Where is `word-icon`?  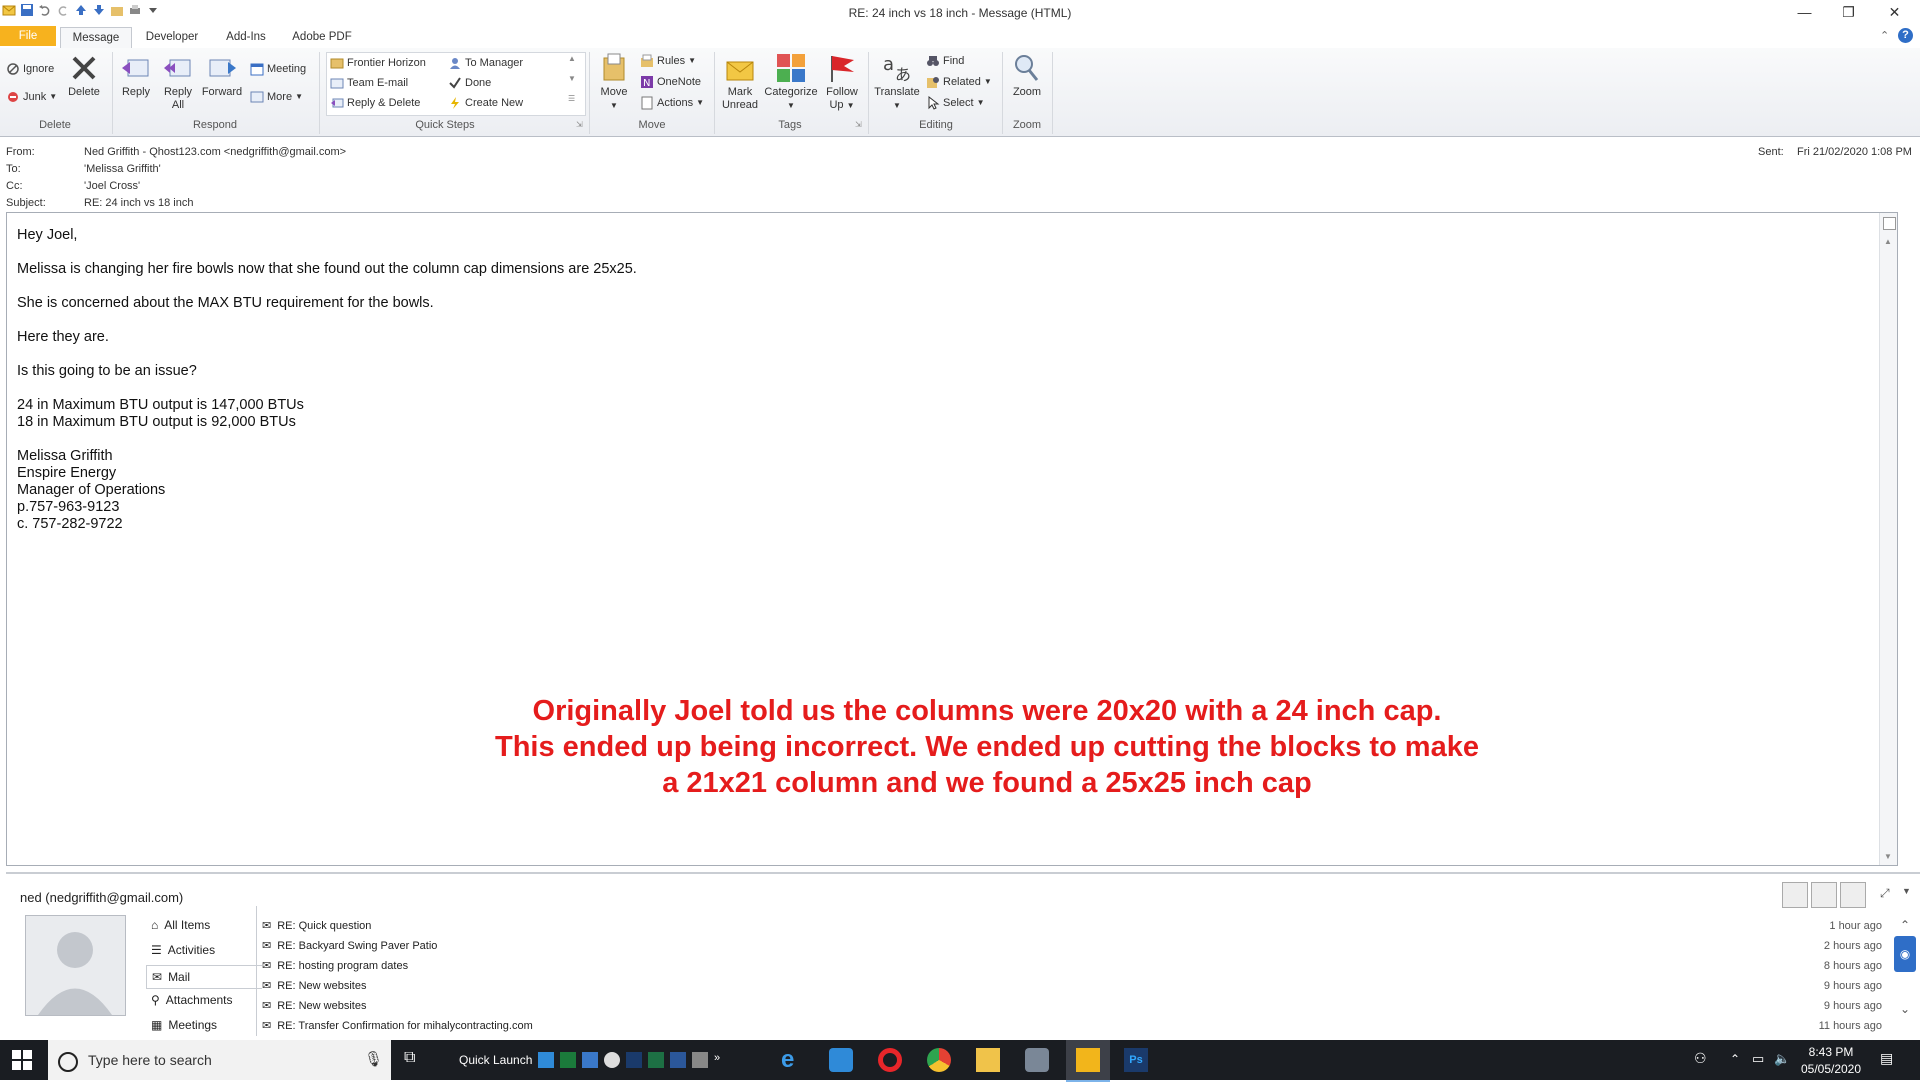
word-icon is located at coordinates (678, 1060).